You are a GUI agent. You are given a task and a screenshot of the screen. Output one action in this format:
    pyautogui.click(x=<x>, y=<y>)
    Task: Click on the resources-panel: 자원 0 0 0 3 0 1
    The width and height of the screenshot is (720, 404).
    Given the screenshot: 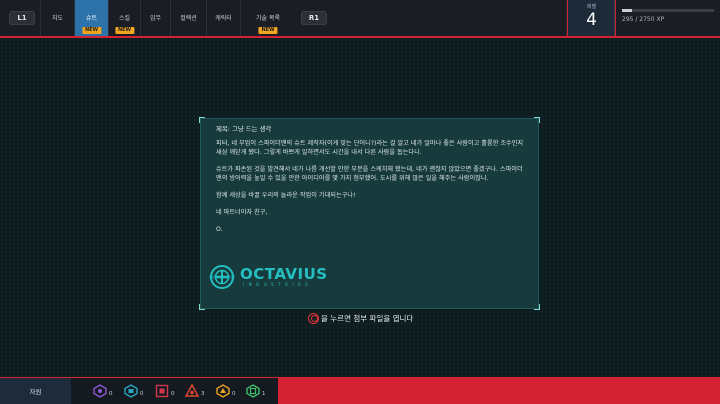 What is the action you would take?
    pyautogui.click(x=139, y=391)
    